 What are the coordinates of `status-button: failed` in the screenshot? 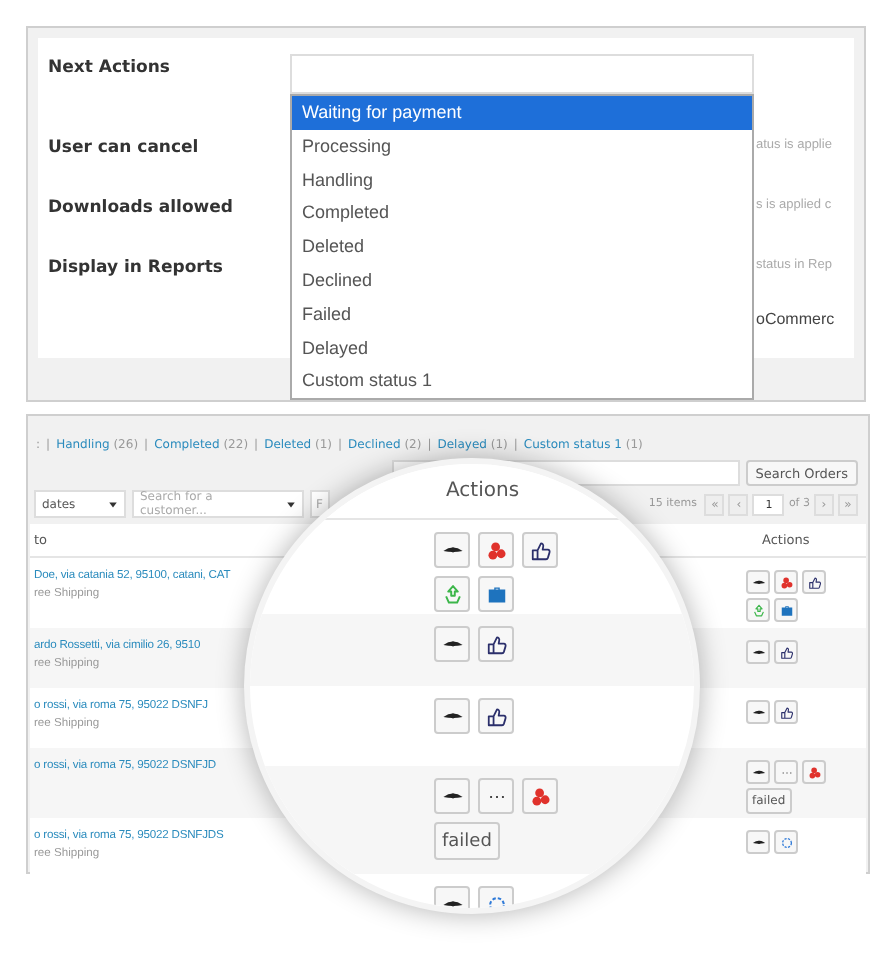 It's located at (467, 841).